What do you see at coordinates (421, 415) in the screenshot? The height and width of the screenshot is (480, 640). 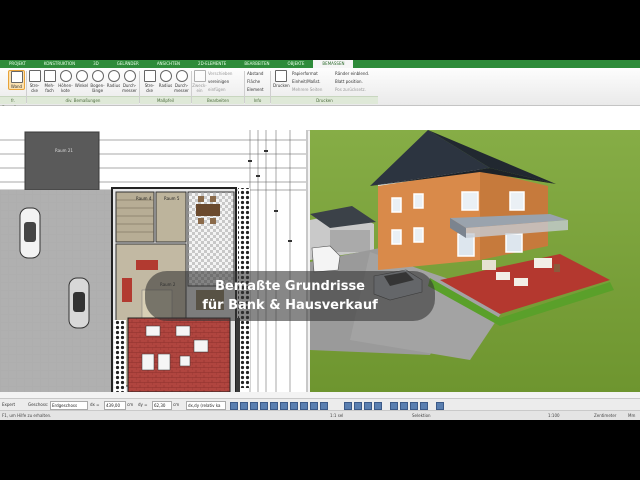 I see `status-mode: Selektion` at bounding box center [421, 415].